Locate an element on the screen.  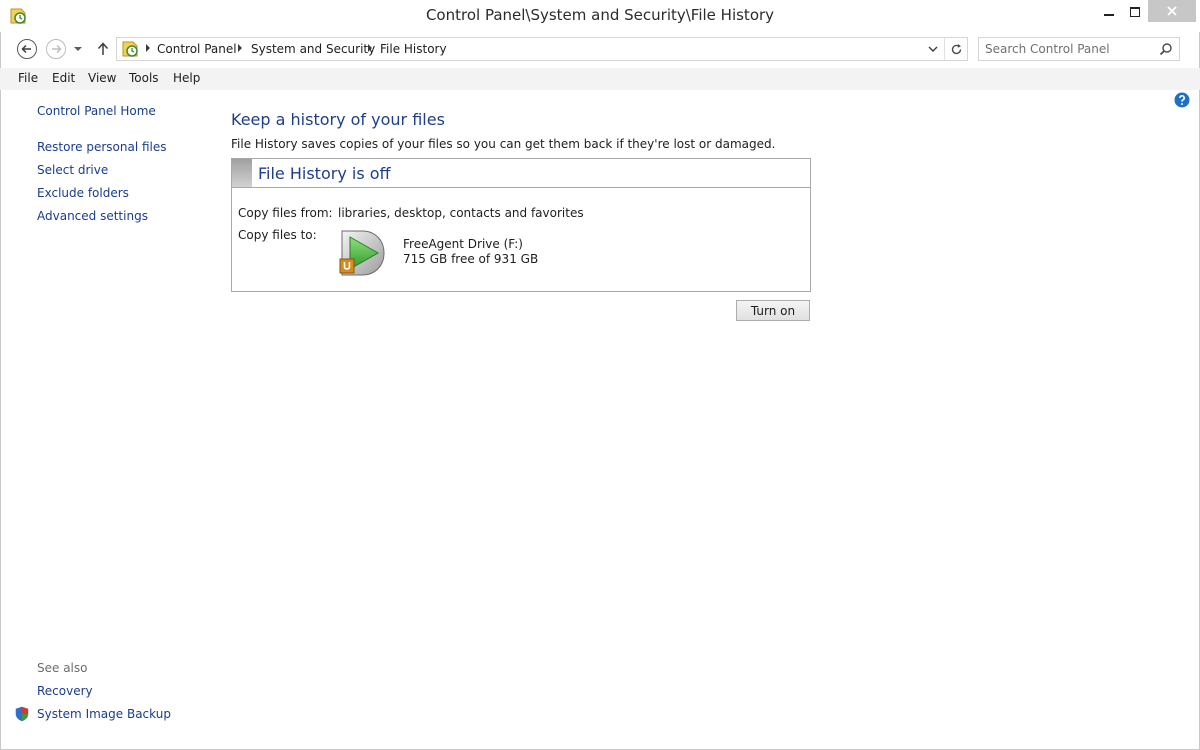
drive-free-space: 715 GB free of 931 GB is located at coordinates (471, 259).